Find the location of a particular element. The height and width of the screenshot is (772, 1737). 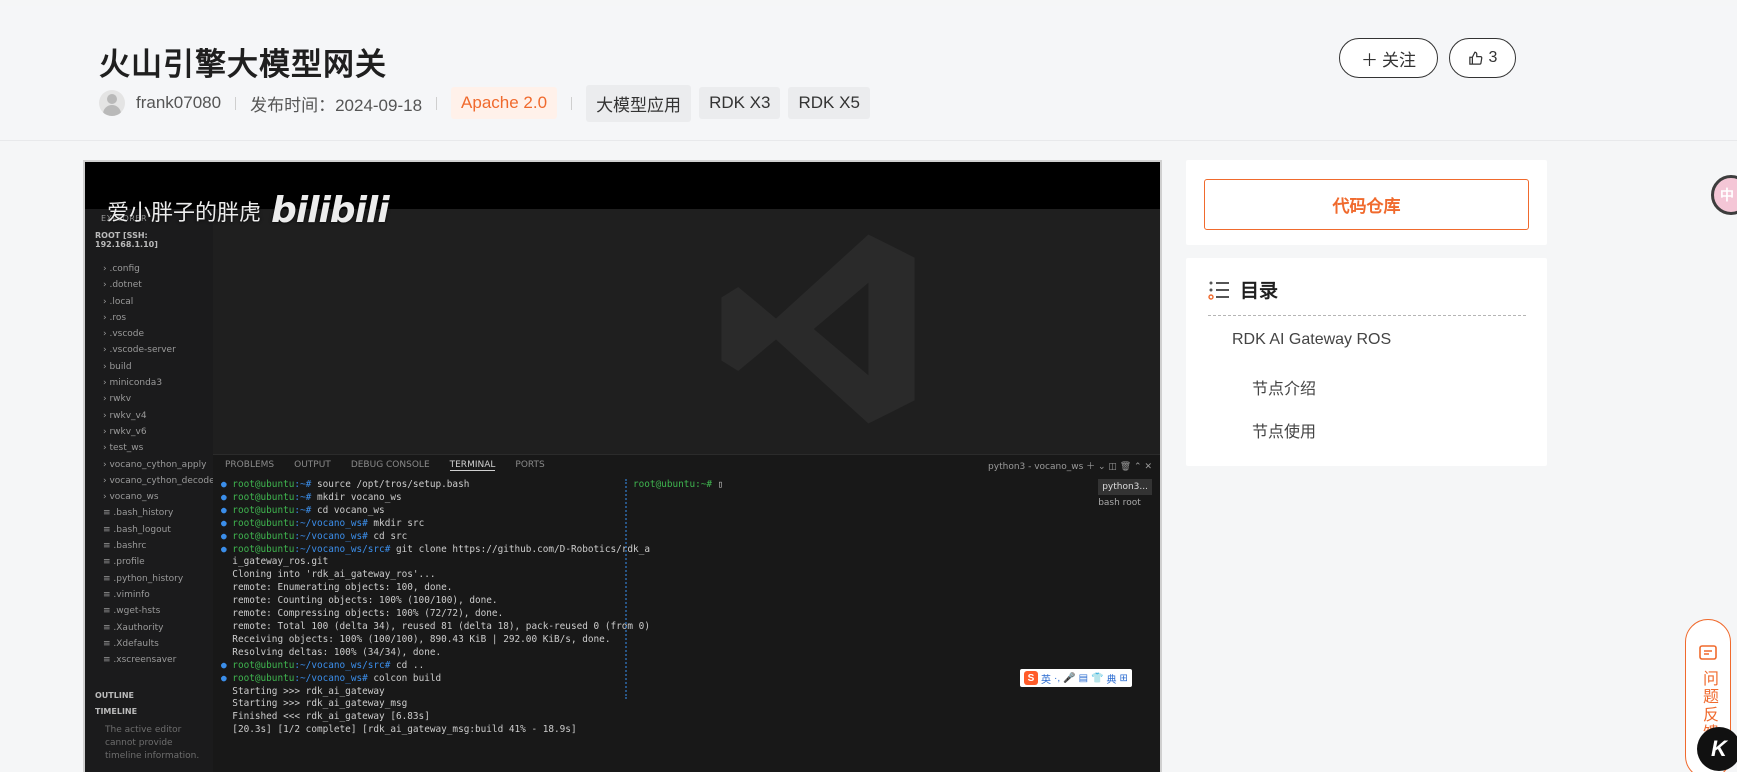

like-button: 3 is located at coordinates (1482, 58).